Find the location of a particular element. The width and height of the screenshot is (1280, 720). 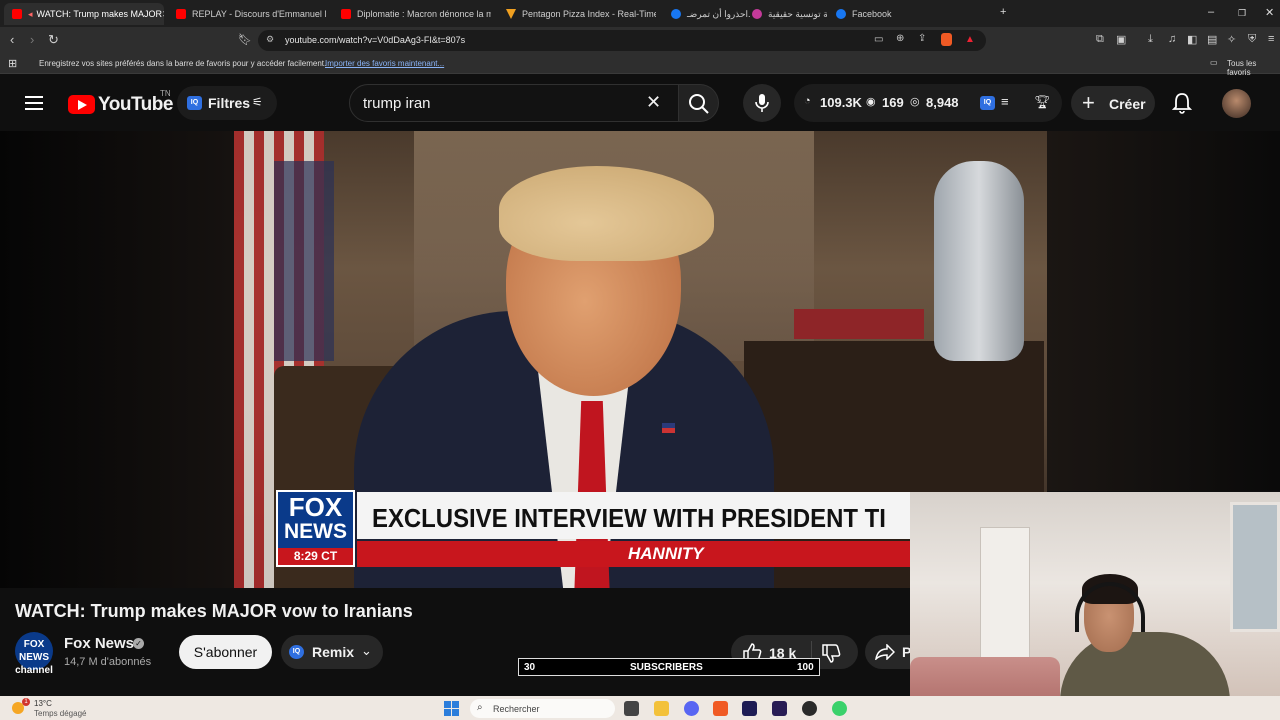

obs-icon is located at coordinates (809, 708).